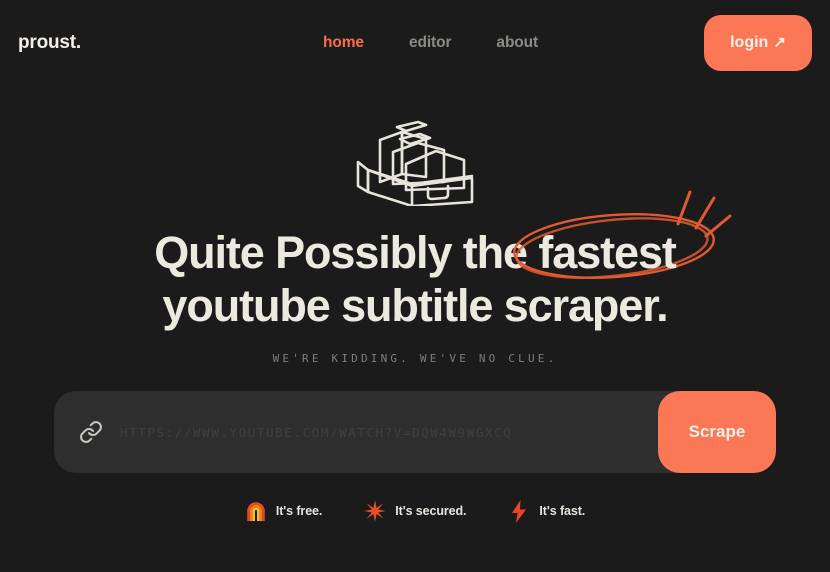 This screenshot has height=572, width=830. What do you see at coordinates (749, 42) in the screenshot?
I see `login-button-label: login` at bounding box center [749, 42].